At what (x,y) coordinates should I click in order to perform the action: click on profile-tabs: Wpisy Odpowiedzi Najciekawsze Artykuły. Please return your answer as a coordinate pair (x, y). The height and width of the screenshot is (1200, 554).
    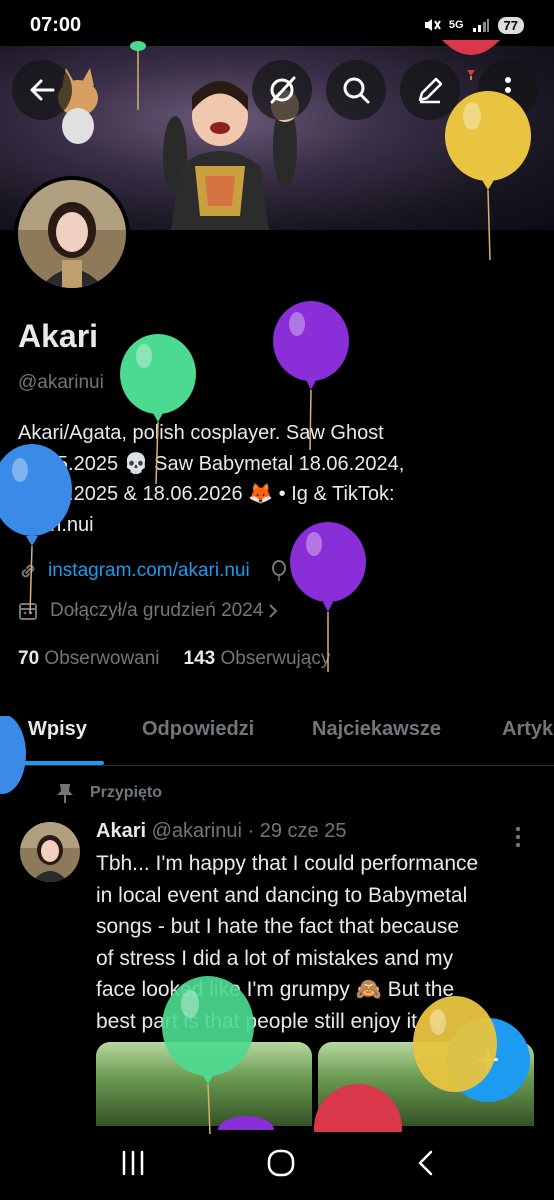
    Looking at the image, I should click on (277, 737).